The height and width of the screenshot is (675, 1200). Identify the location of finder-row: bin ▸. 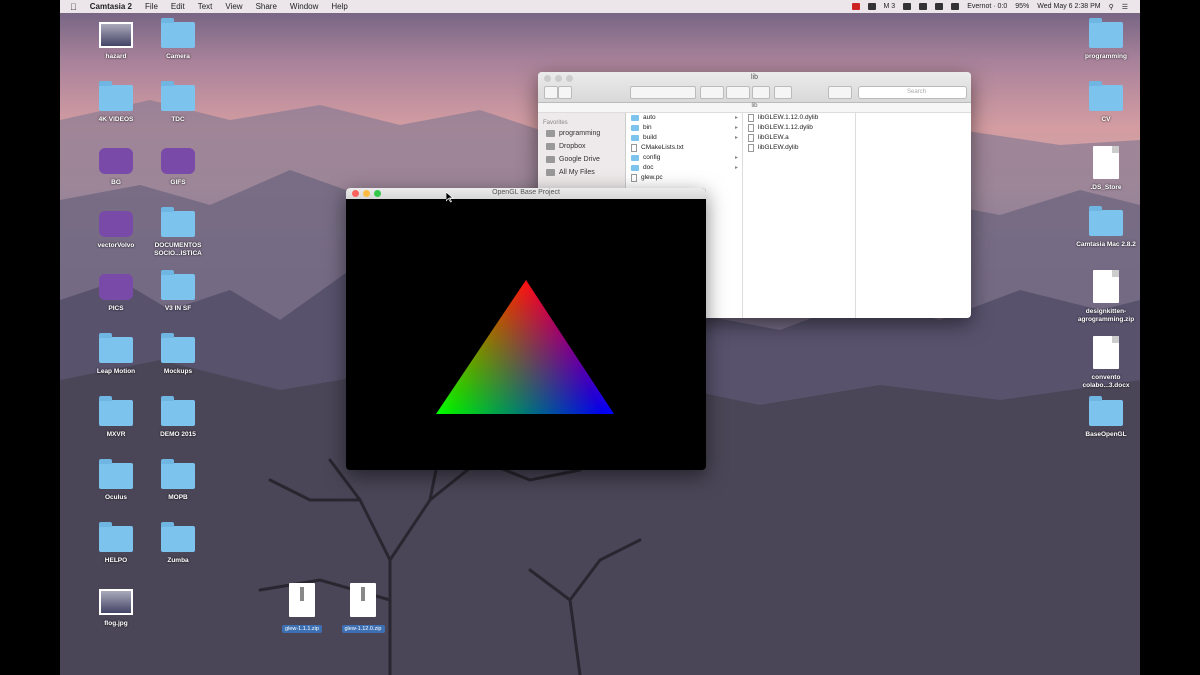
(684, 128).